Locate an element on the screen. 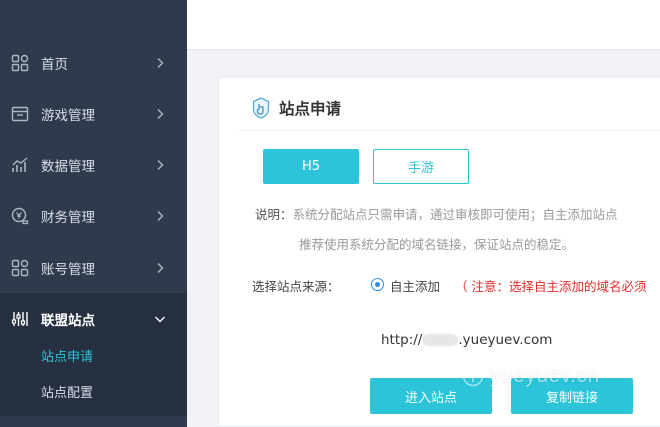 The width and height of the screenshot is (660, 427). sidebar-item-label: 财务管理 is located at coordinates (68, 217).